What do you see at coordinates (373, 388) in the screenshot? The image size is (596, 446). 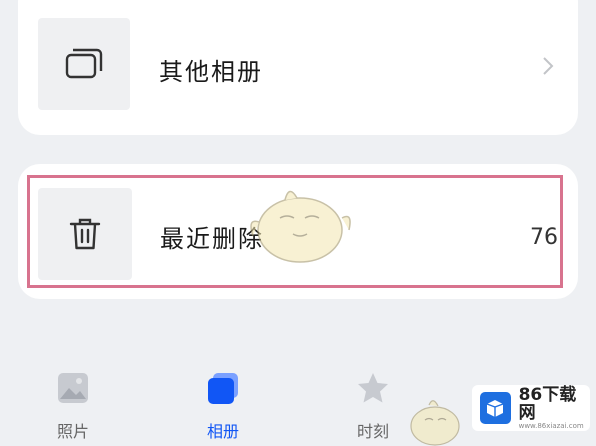 I see `star-icon` at bounding box center [373, 388].